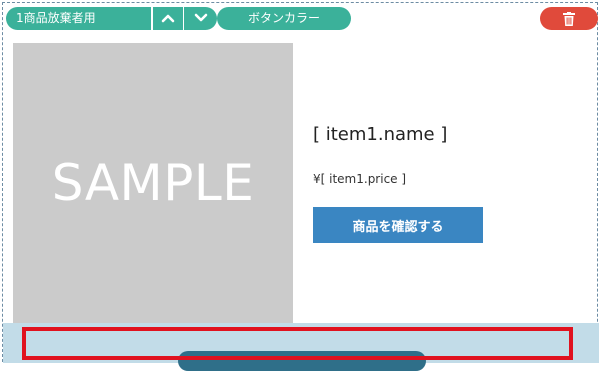  What do you see at coordinates (398, 225) in the screenshot?
I see `confirm-product-button: 商品を確認する` at bounding box center [398, 225].